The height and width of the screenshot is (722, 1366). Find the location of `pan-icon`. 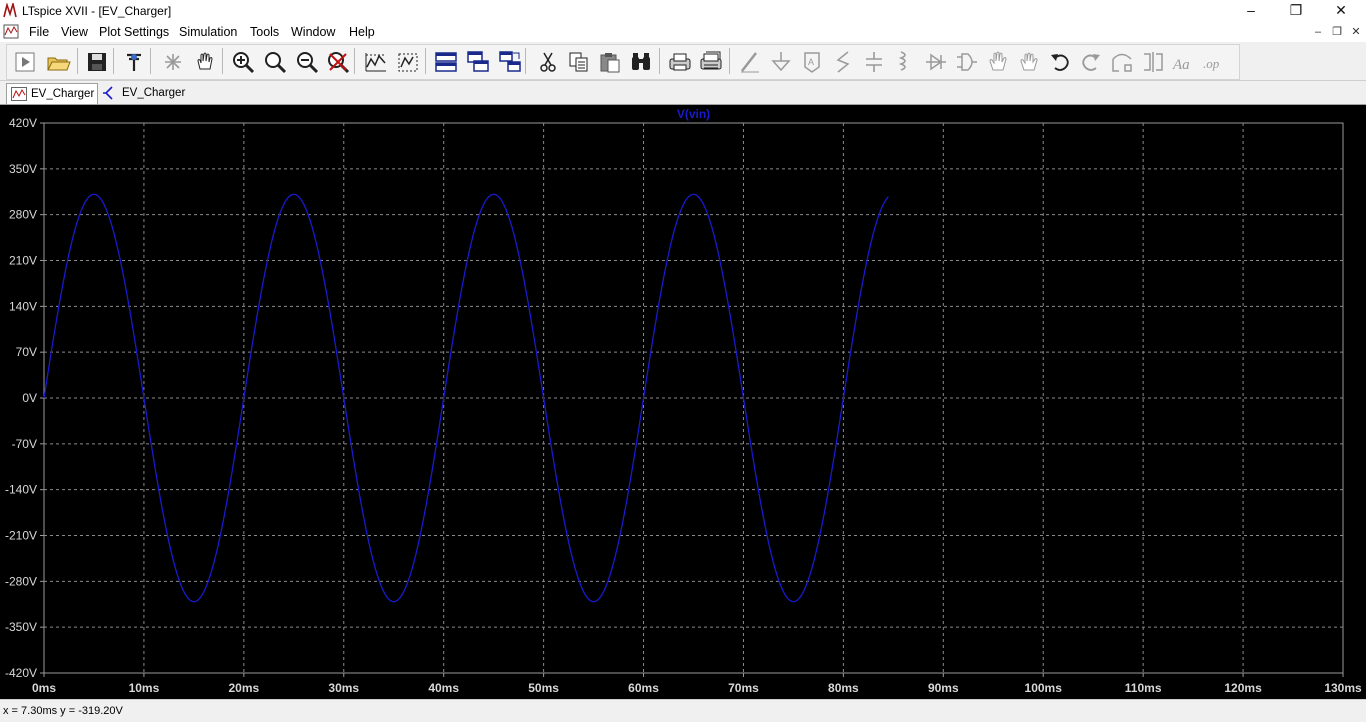

pan-icon is located at coordinates (205, 61).